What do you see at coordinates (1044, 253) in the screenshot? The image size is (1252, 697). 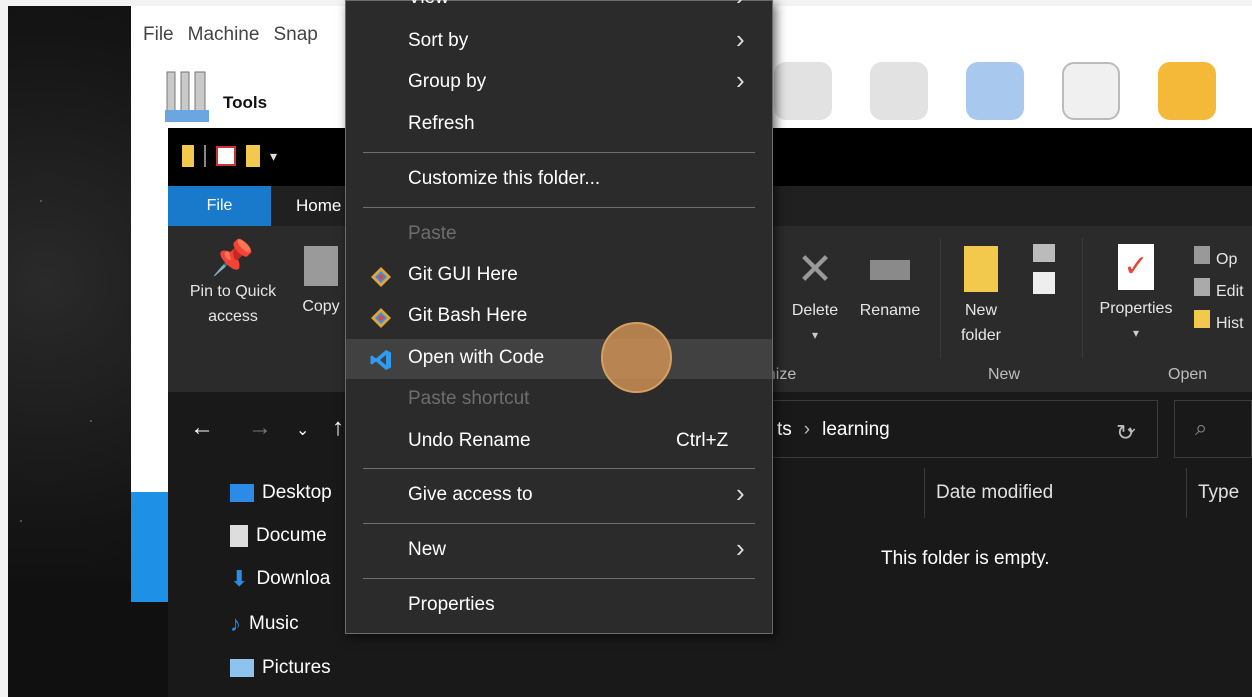 I see `new-item-icon` at bounding box center [1044, 253].